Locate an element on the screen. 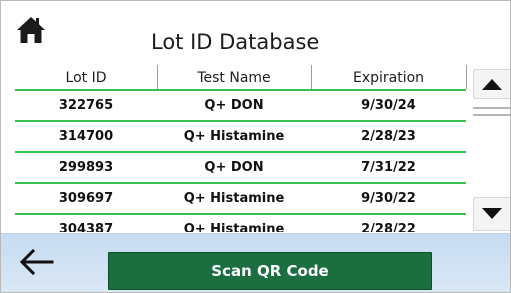 This screenshot has width=511, height=293. table-row: 304387 Q+ Histamine 2/28/22 is located at coordinates (240, 222).